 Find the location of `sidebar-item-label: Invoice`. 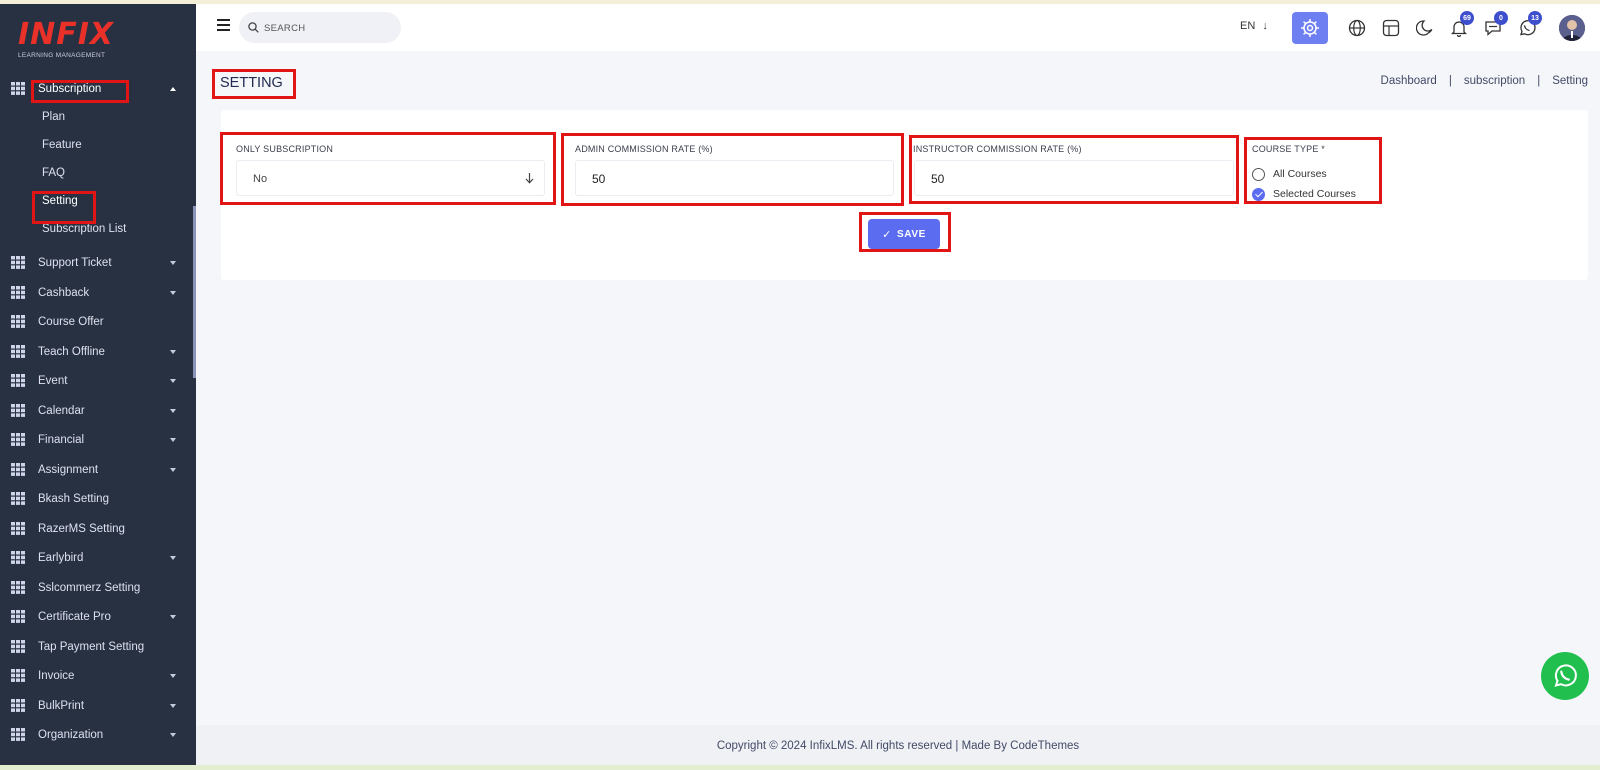

sidebar-item-label: Invoice is located at coordinates (56, 676).